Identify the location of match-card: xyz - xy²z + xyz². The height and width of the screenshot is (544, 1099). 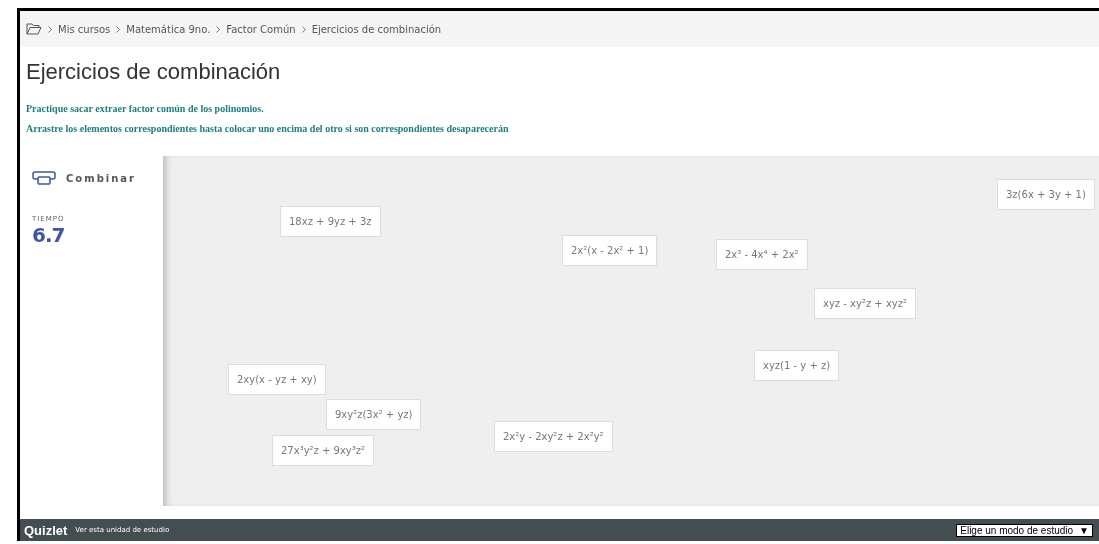
(865, 303).